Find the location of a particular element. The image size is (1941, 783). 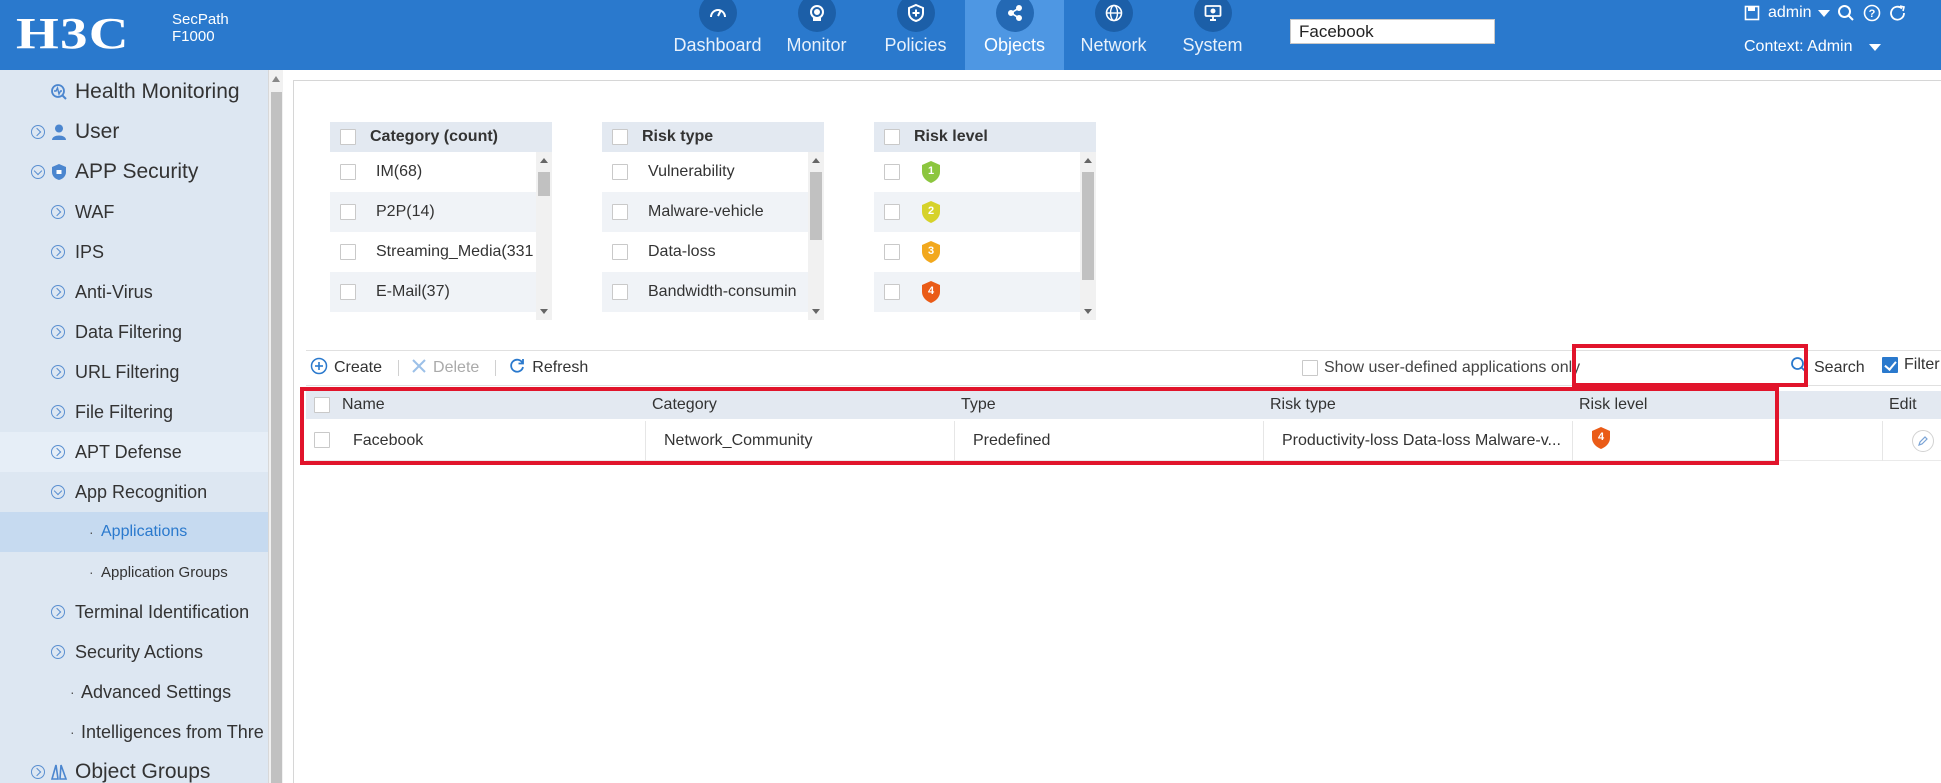

nav-objects: Objects is located at coordinates (1014, 35).